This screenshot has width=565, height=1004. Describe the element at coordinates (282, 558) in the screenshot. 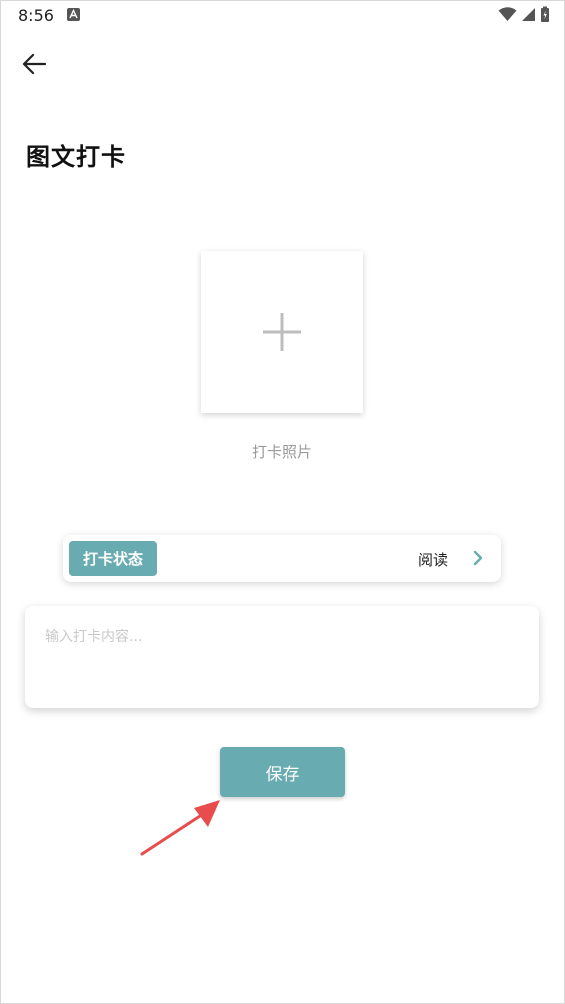

I see `checkin-status-selector: 打卡状态 阅读` at that location.